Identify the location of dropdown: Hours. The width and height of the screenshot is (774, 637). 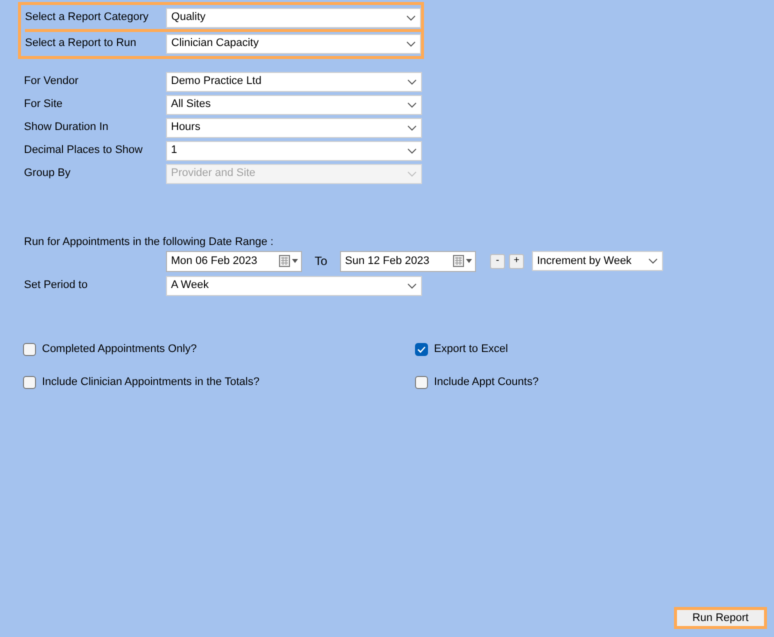
(294, 128).